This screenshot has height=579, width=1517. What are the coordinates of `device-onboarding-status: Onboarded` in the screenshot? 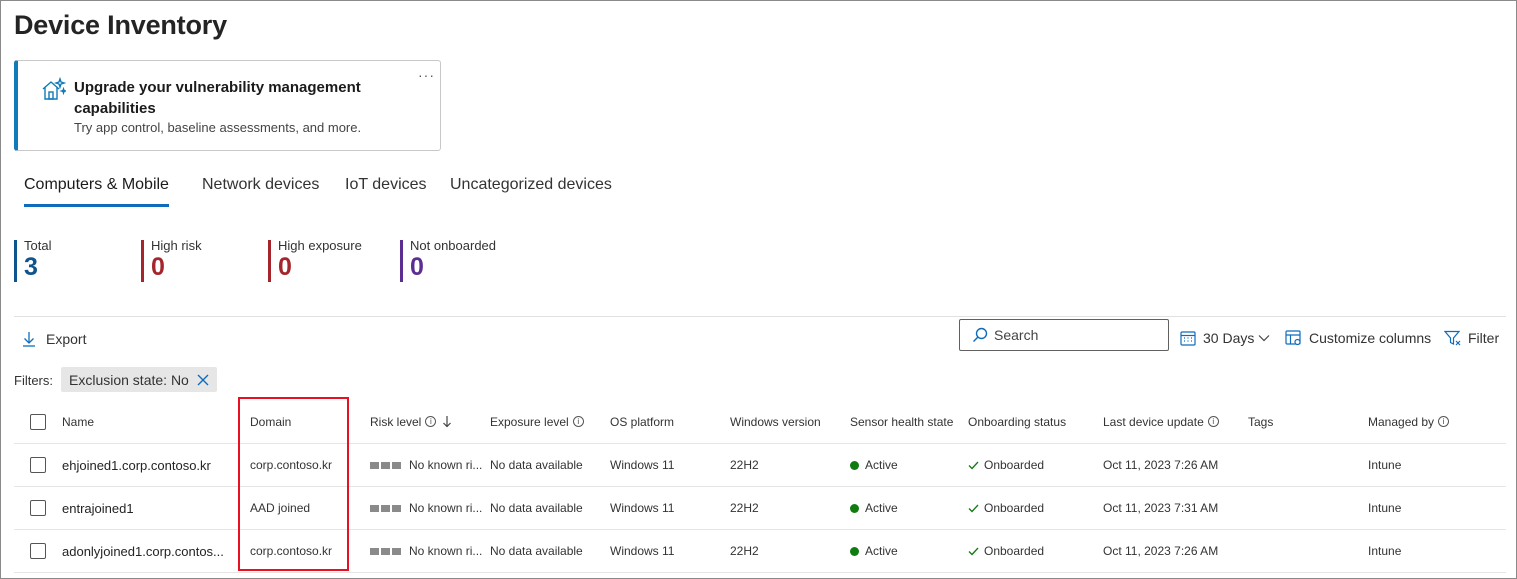 It's located at (1006, 551).